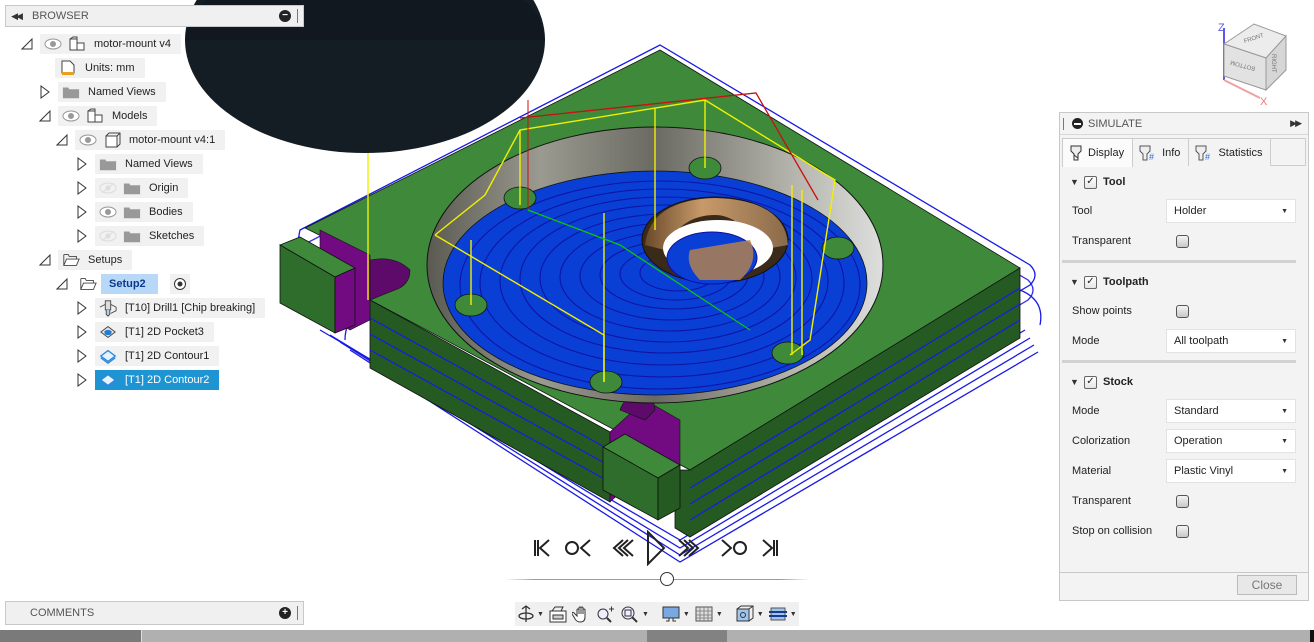 The height and width of the screenshot is (642, 1314). What do you see at coordinates (108, 116) in the screenshot?
I see `tree-node: Models` at bounding box center [108, 116].